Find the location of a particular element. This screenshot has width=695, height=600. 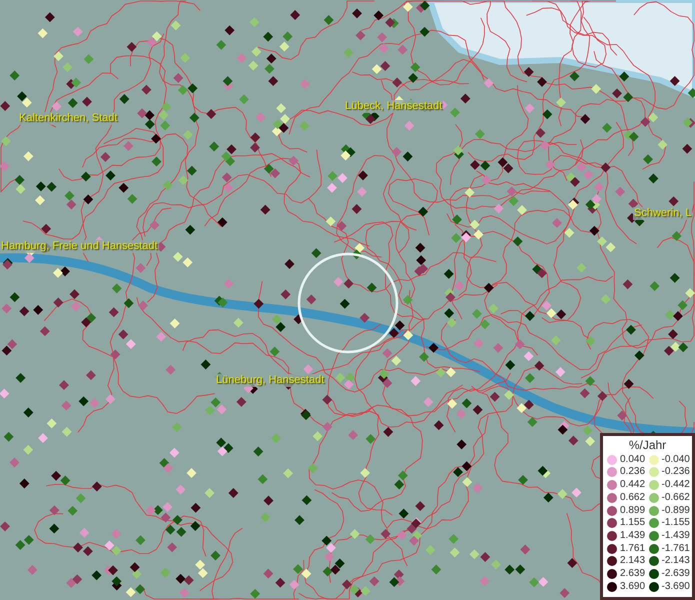

legend-label: 2.639 is located at coordinates (633, 574).